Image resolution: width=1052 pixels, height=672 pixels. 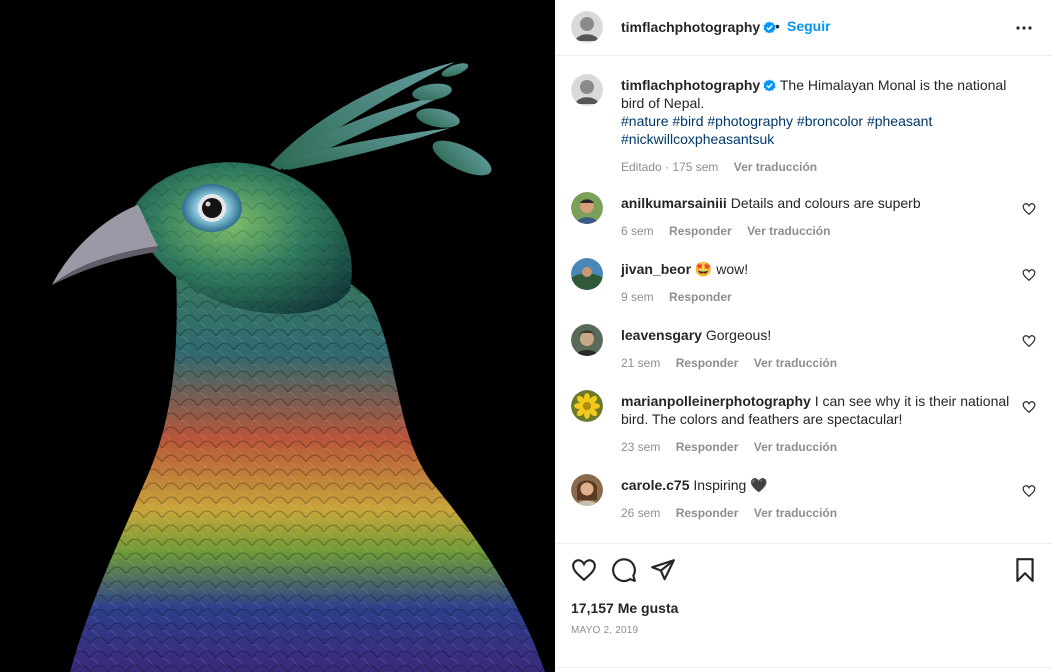 I want to click on comment-meta: 21 sem Responder Ver traducción, so click(x=816, y=363).